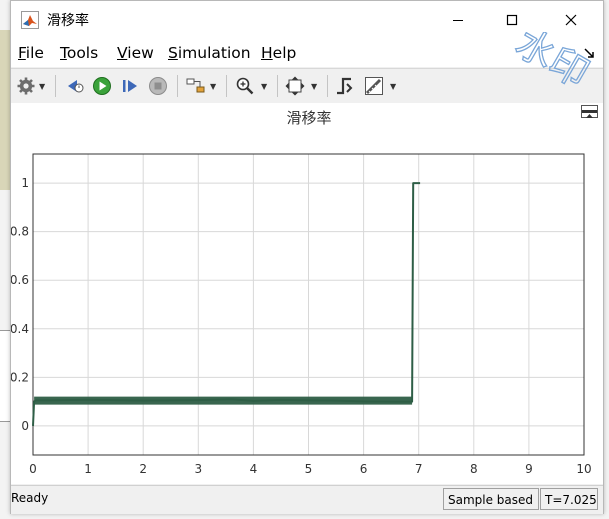  I want to click on menu-simulation: Simulation, so click(209, 53).